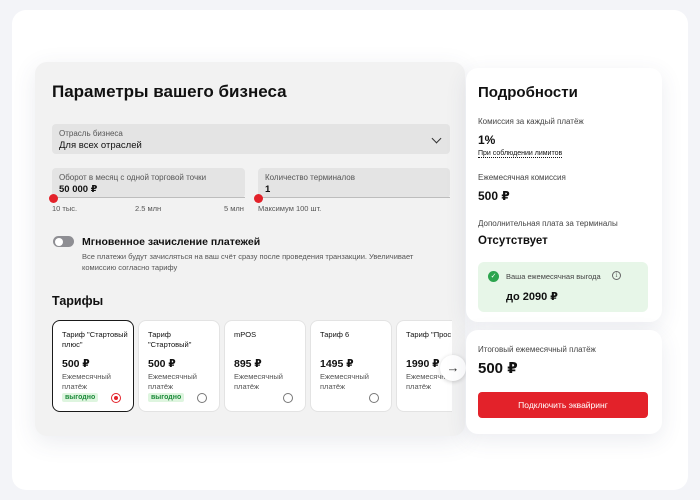 Image resolution: width=700 pixels, height=500 pixels. I want to click on tariffs-heading: Тарифы, so click(78, 301).